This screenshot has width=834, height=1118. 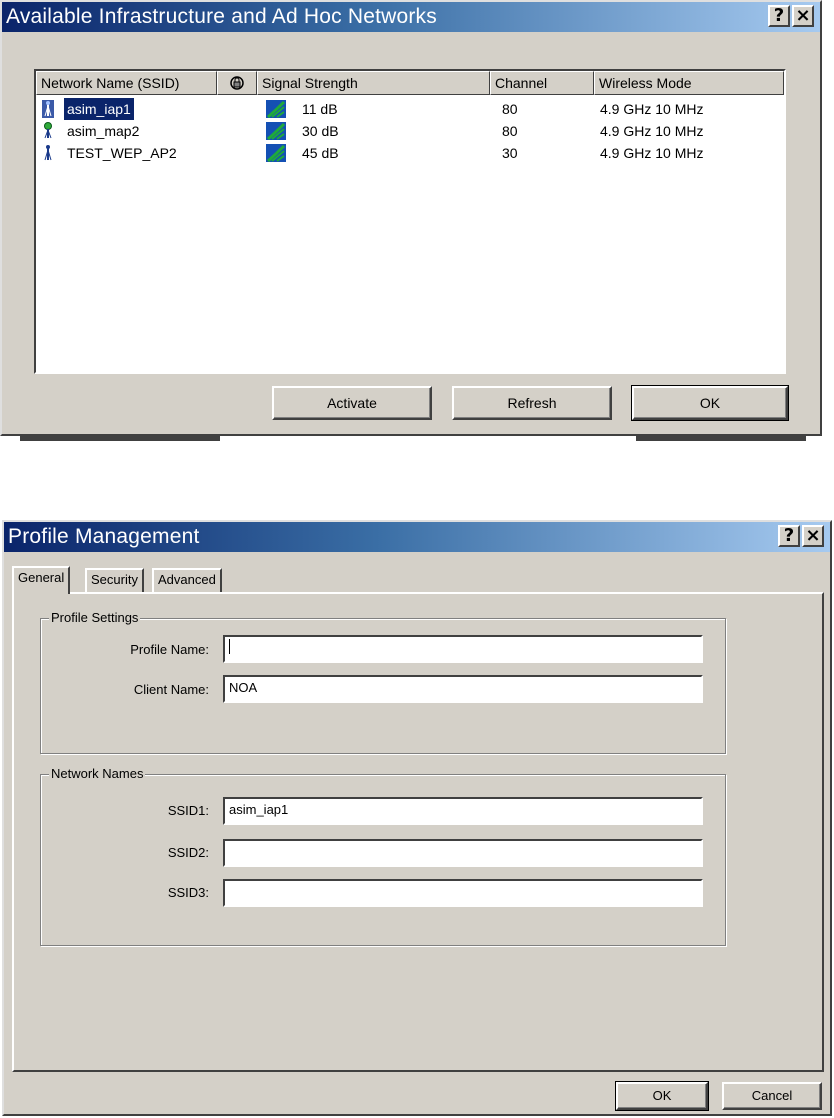 What do you see at coordinates (171, 689) in the screenshot?
I see `client-name-label: Client Name:` at bounding box center [171, 689].